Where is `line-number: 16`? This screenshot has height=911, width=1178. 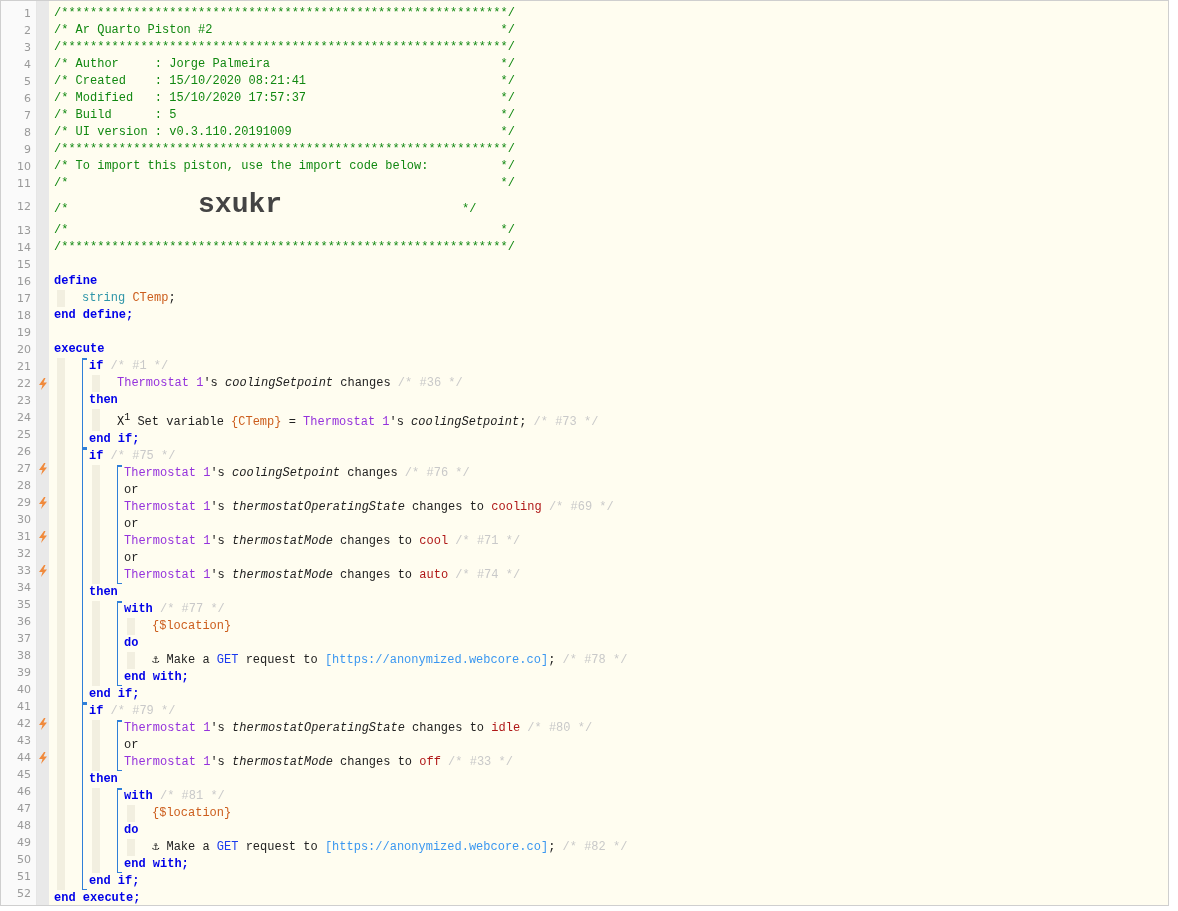 line-number: 16 is located at coordinates (24, 282).